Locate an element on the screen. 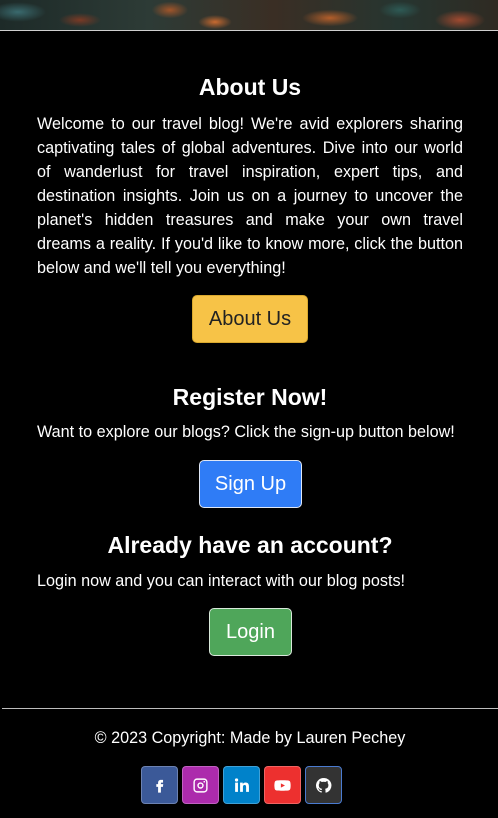 The image size is (498, 818). youtube-icon is located at coordinates (282, 785).